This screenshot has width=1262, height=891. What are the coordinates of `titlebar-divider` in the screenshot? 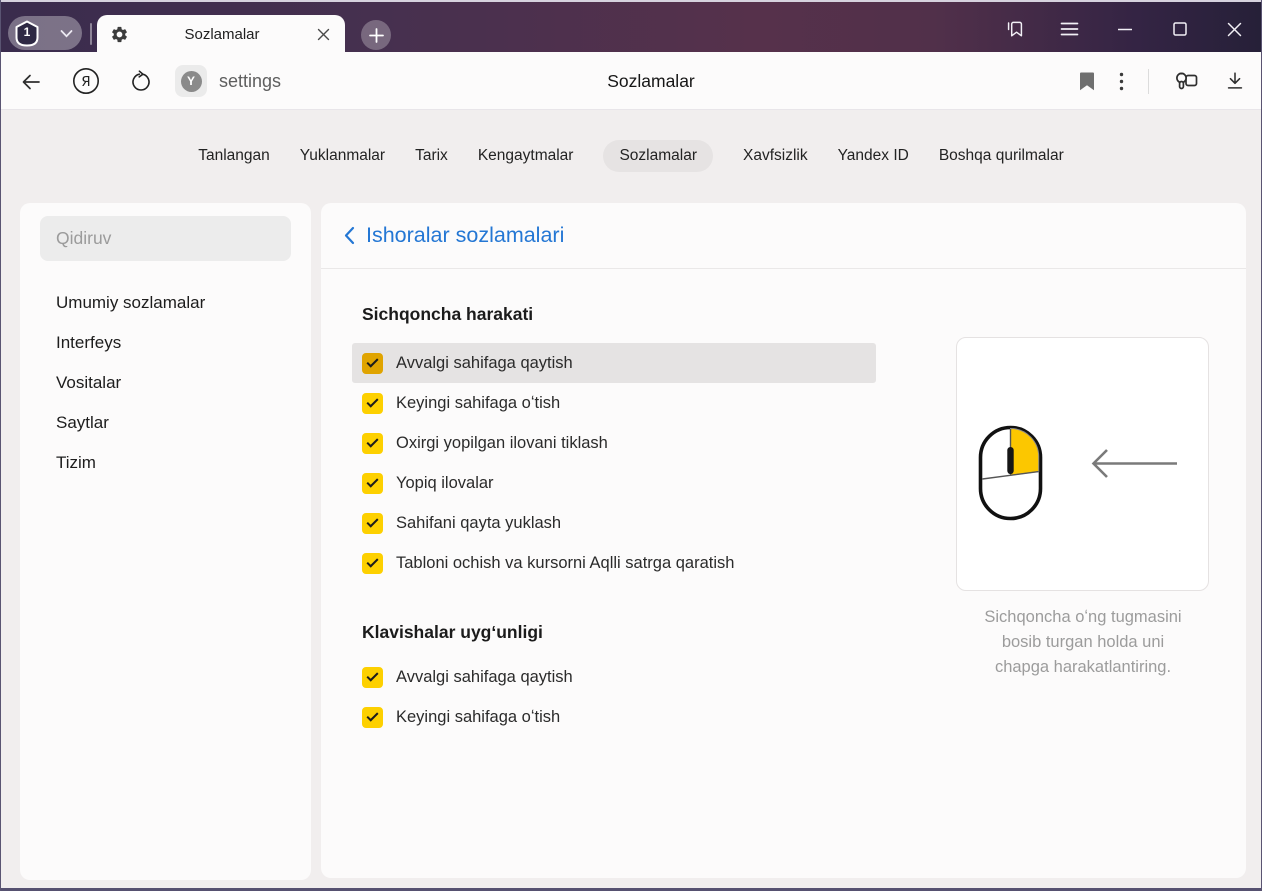 It's located at (91, 34).